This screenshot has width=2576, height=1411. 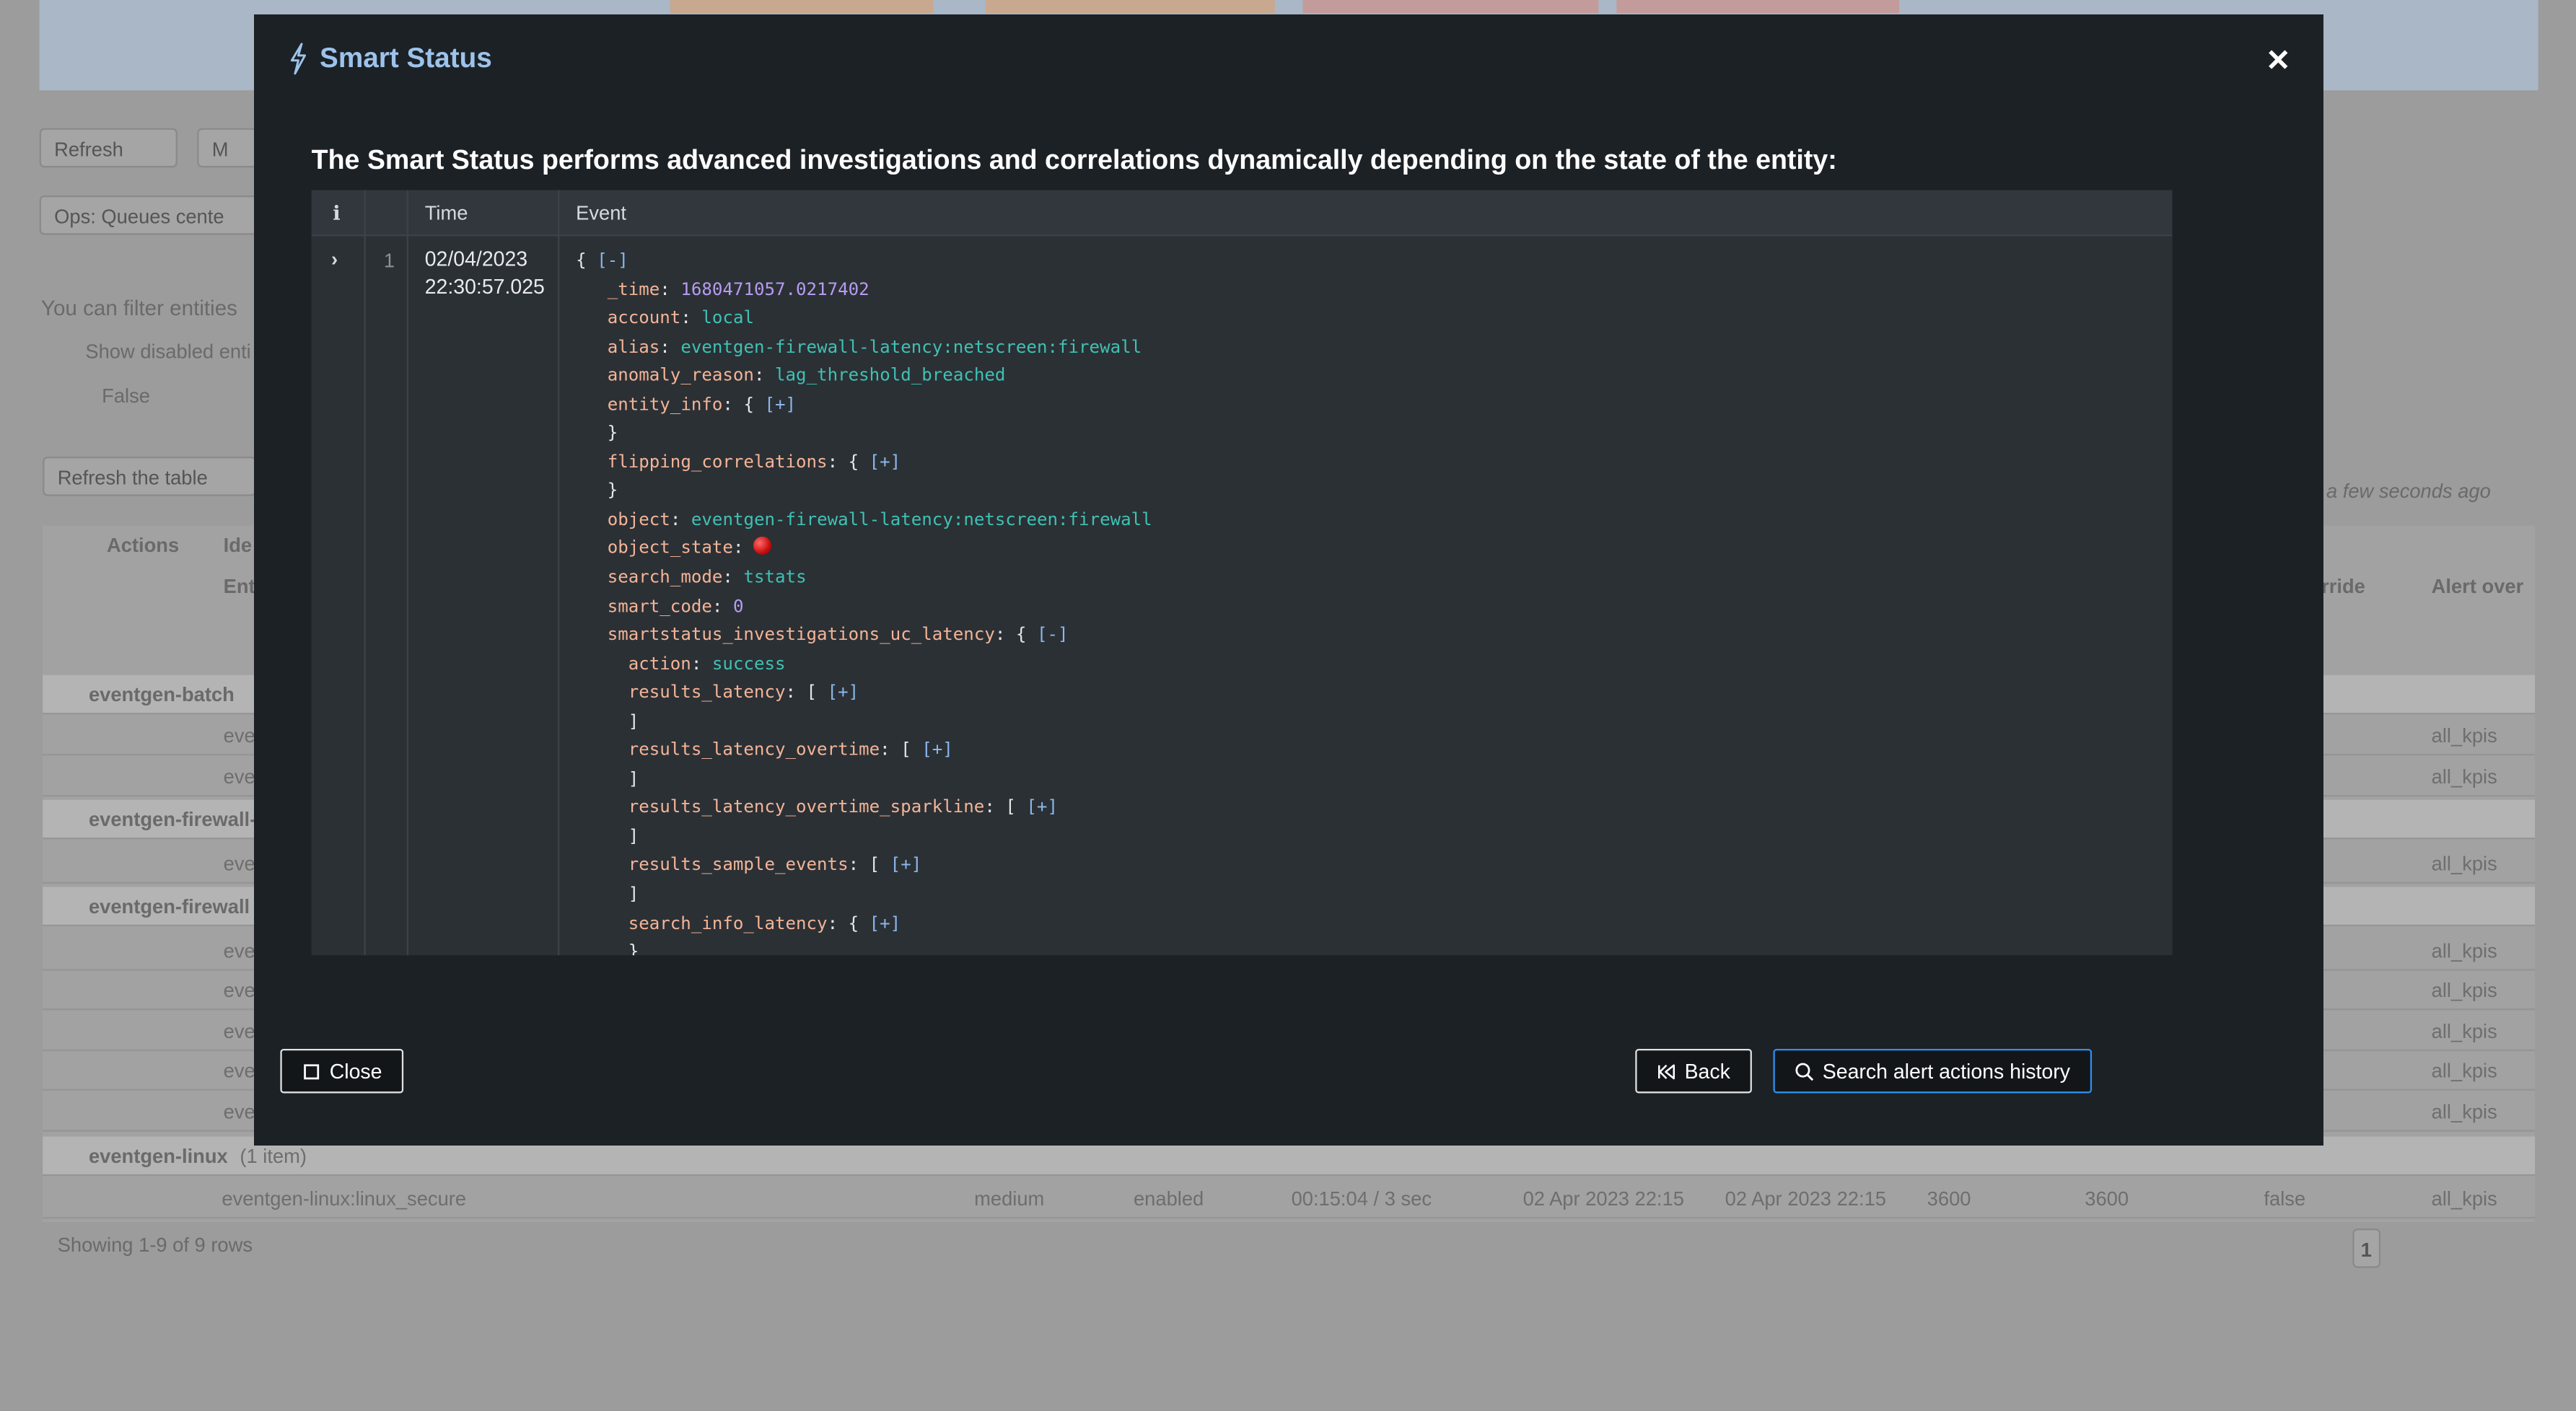 I want to click on search-alert-actions-label: Search alert actions history, so click(x=1946, y=1071).